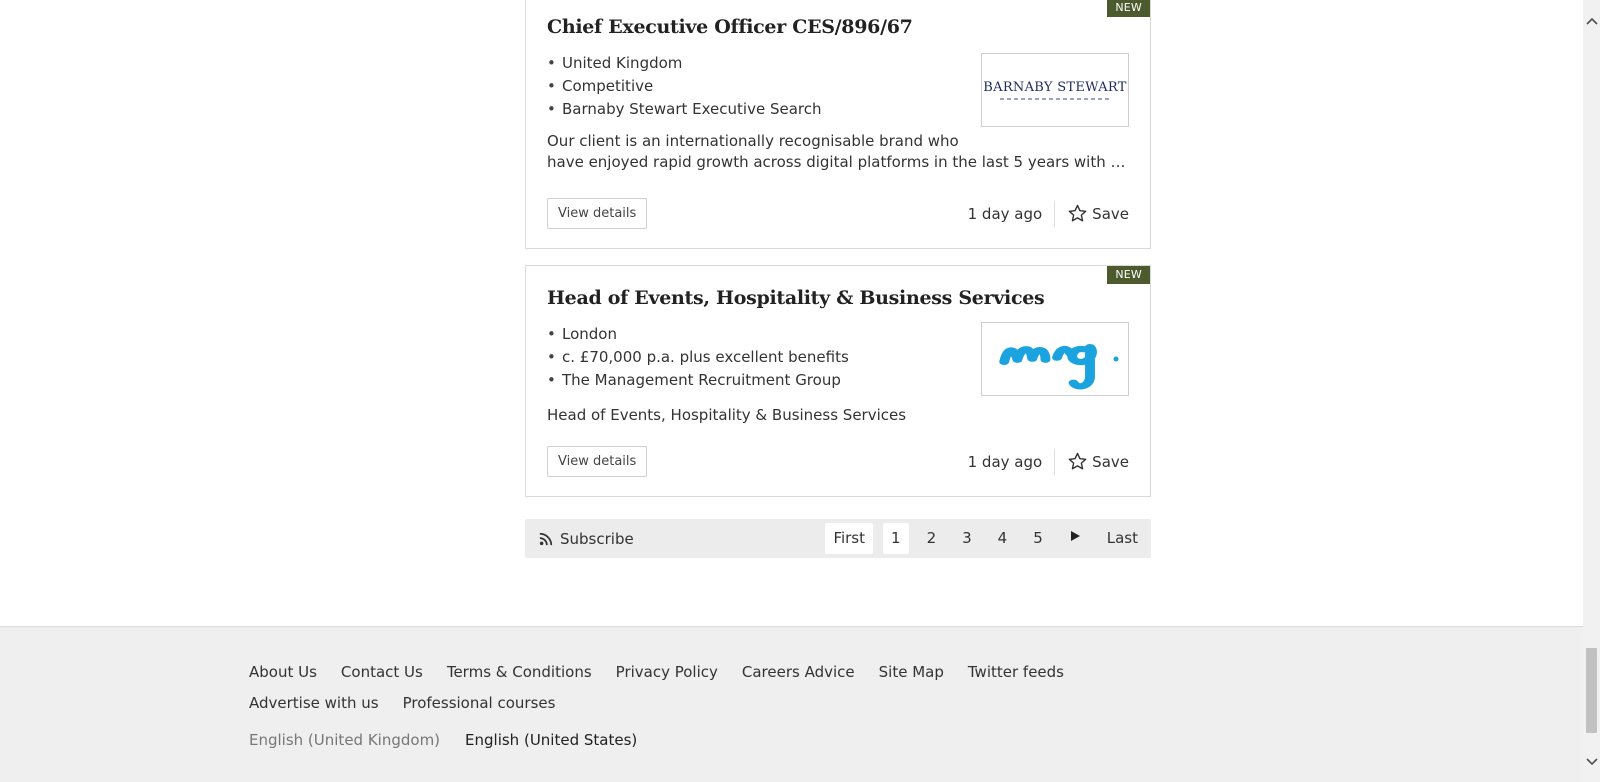 This screenshot has width=1600, height=782. What do you see at coordinates (1003, 538) in the screenshot?
I see `page-link-4: 4` at bounding box center [1003, 538].